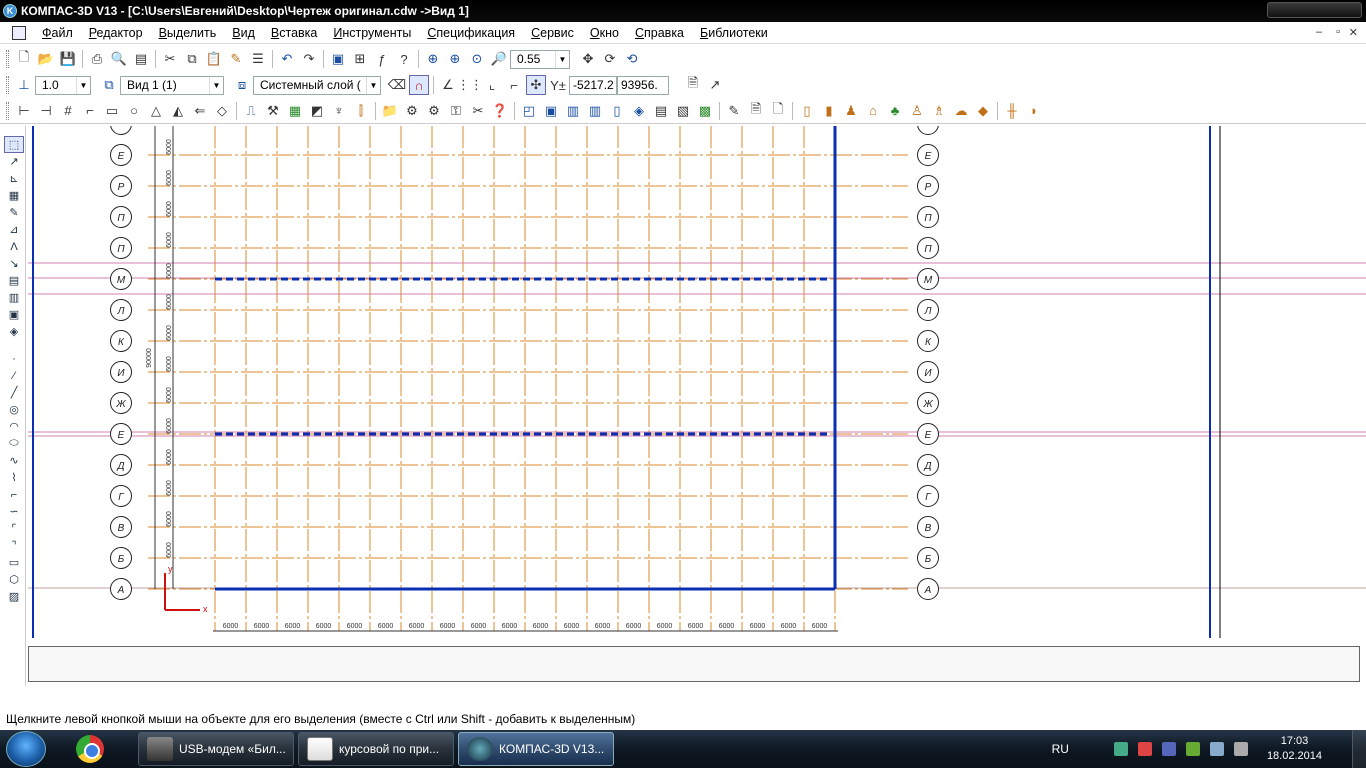 This screenshot has height=768, width=1366. What do you see at coordinates (604, 33) in the screenshot?
I see `menu-window: Окно` at bounding box center [604, 33].